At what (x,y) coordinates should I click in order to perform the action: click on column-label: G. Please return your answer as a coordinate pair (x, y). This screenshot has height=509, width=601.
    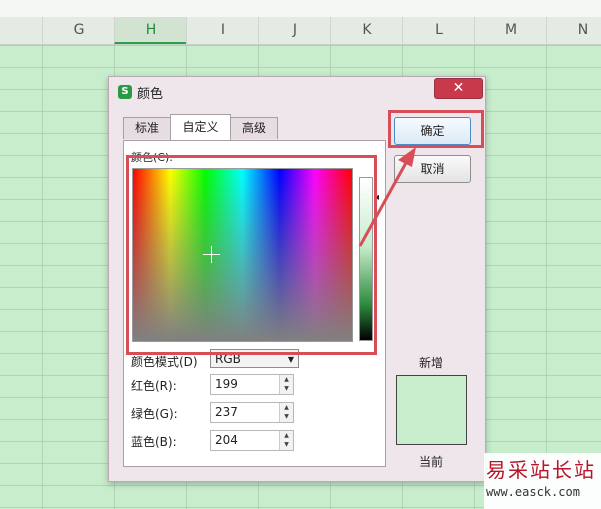
    Looking at the image, I should click on (79, 30).